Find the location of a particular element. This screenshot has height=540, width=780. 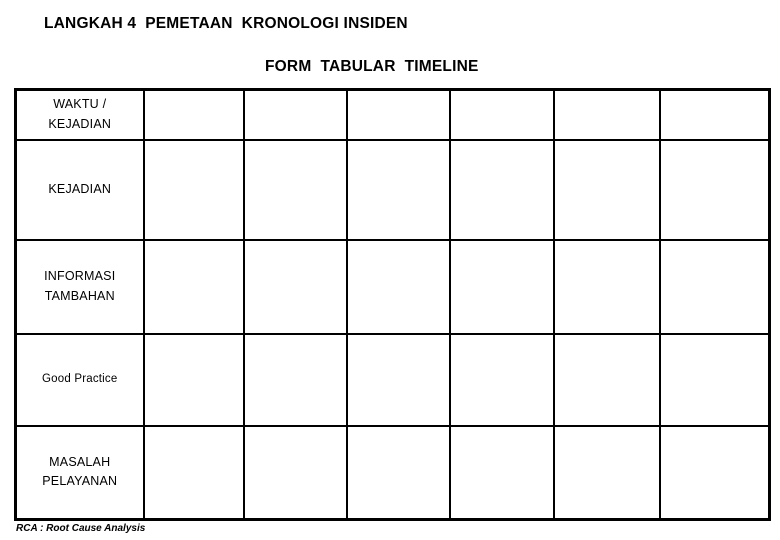

row-label-line: Good Practice is located at coordinates (80, 378).